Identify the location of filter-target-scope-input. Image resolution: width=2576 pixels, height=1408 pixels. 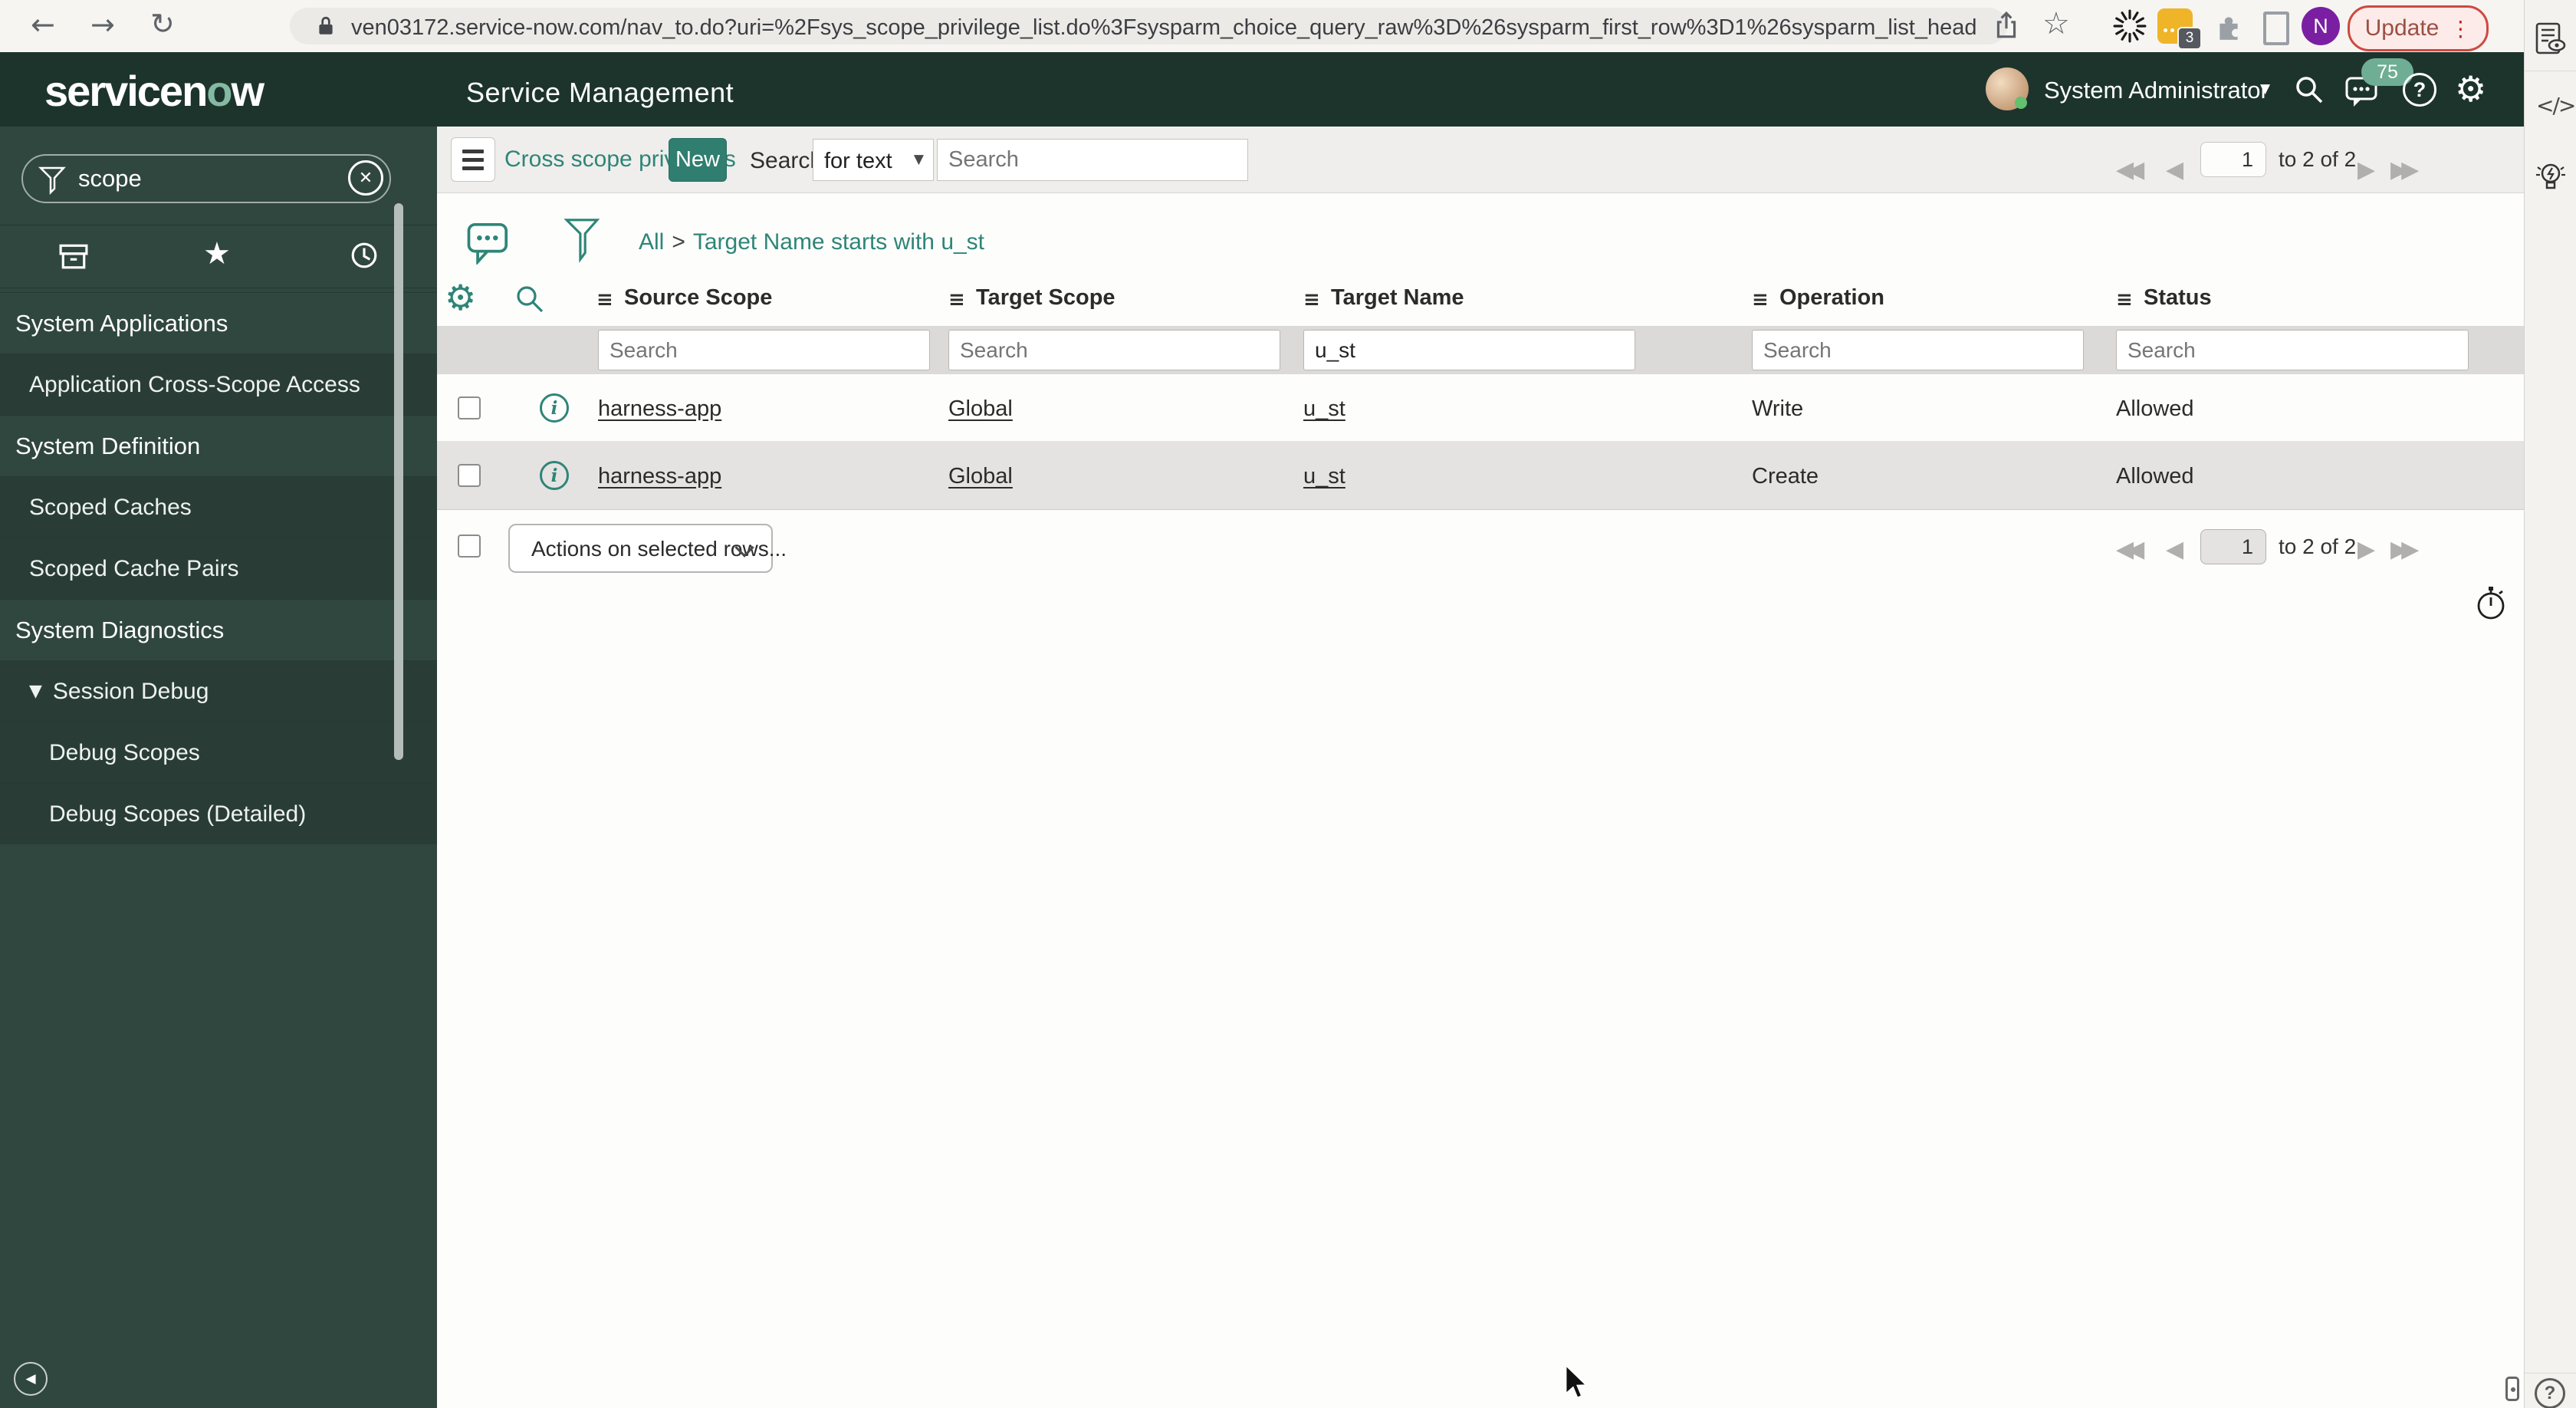
(1114, 350).